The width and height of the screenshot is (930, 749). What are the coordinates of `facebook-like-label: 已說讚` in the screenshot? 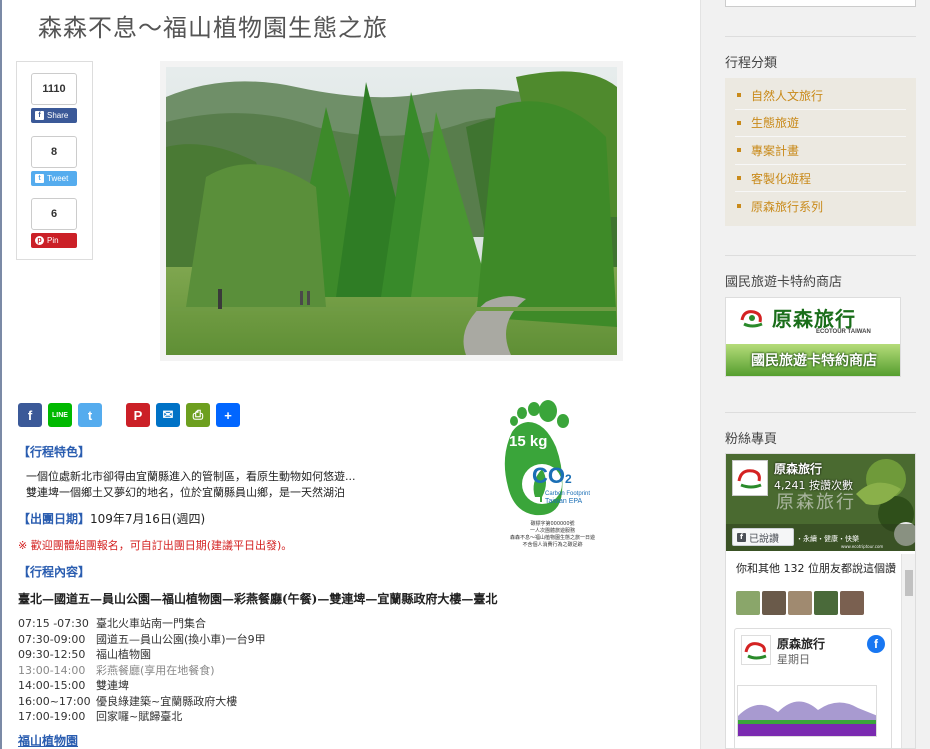 It's located at (764, 539).